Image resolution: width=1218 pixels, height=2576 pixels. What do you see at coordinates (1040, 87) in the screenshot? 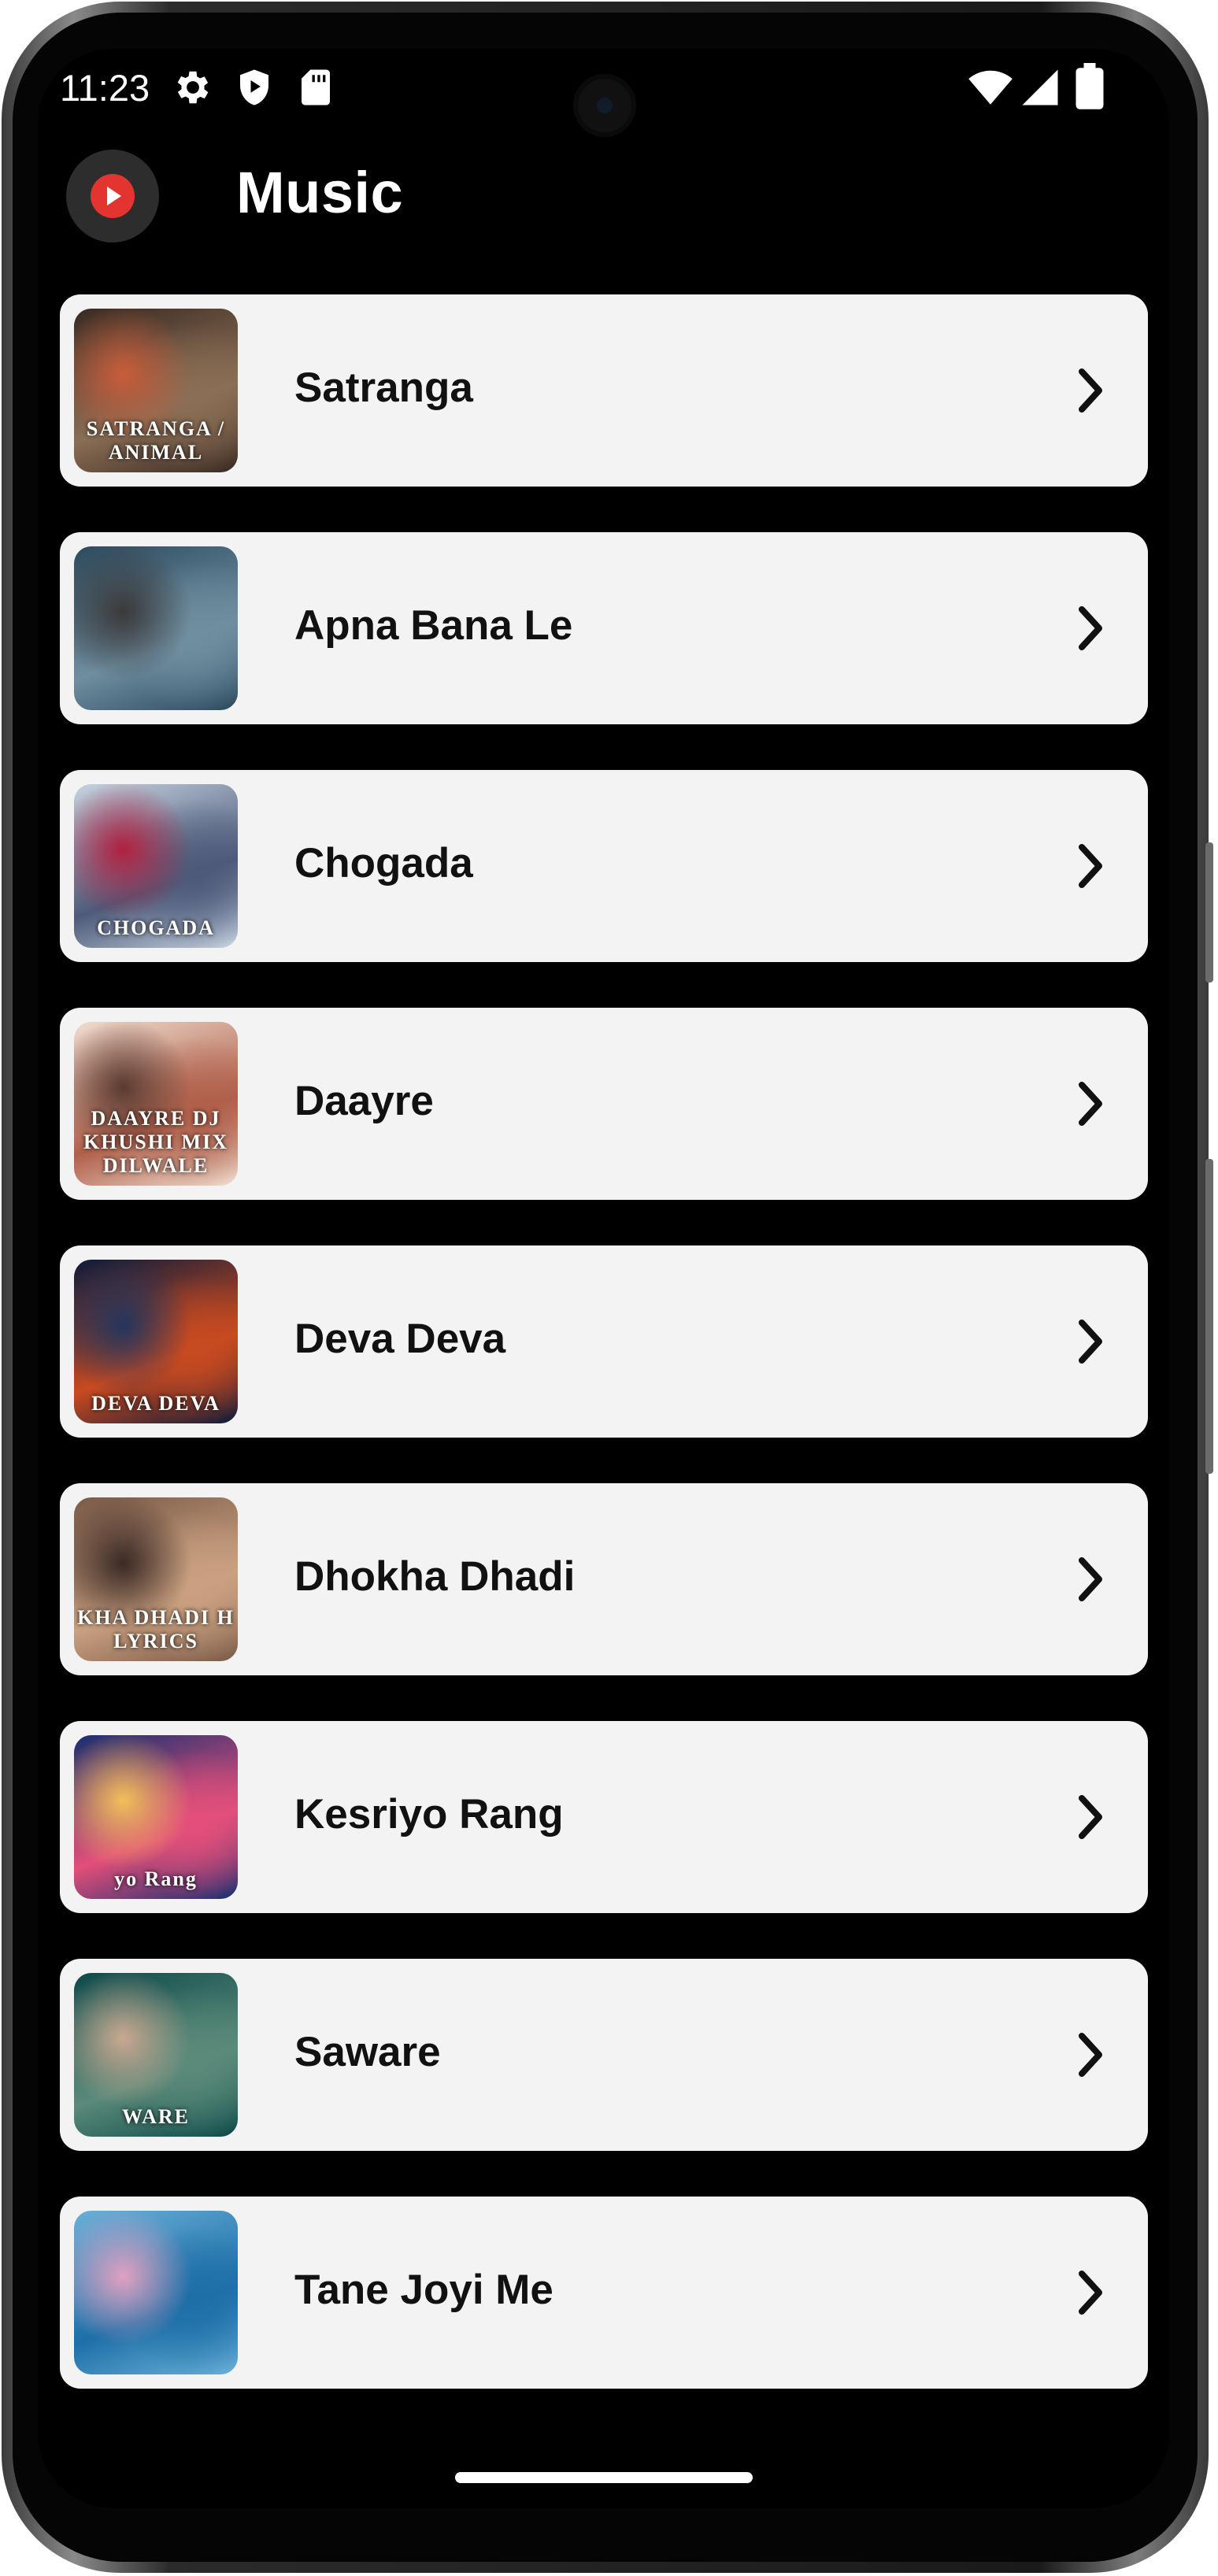
I see `cellular-signal-icon` at bounding box center [1040, 87].